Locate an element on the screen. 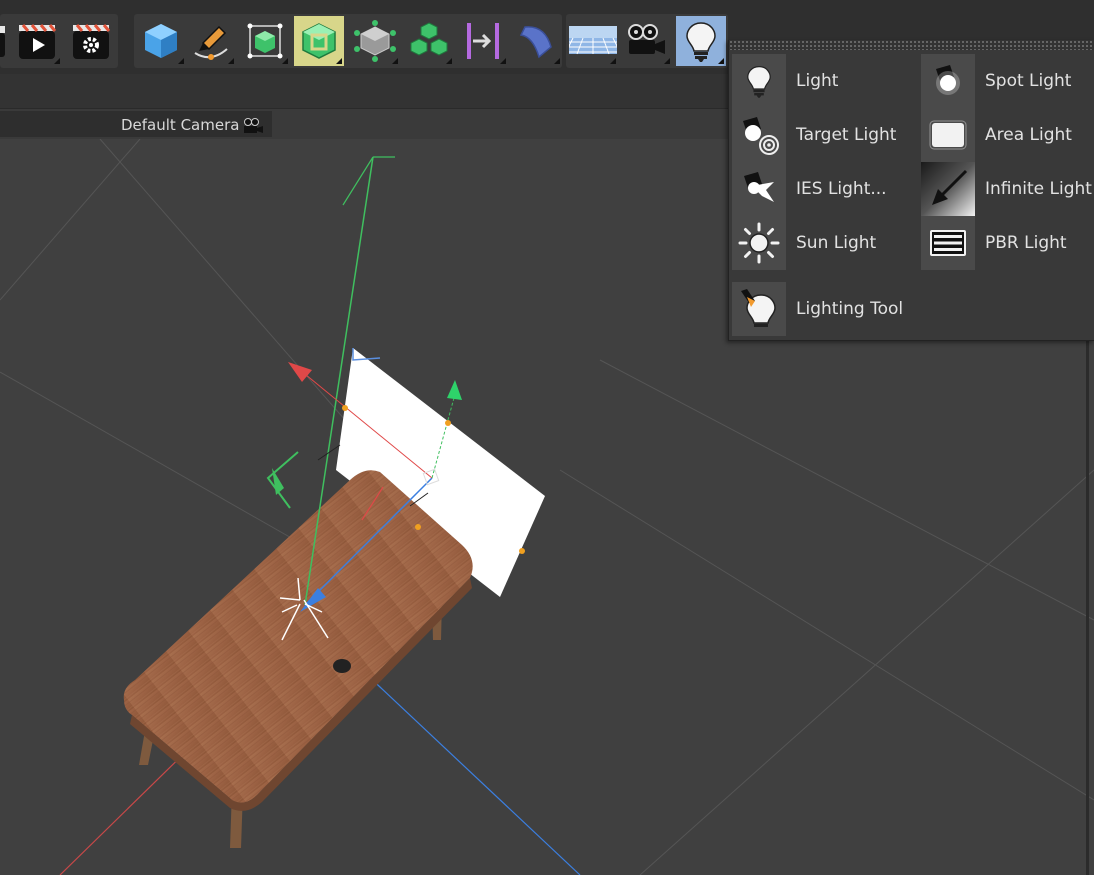 This screenshot has height=875, width=1094. floor-icon is located at coordinates (593, 40).